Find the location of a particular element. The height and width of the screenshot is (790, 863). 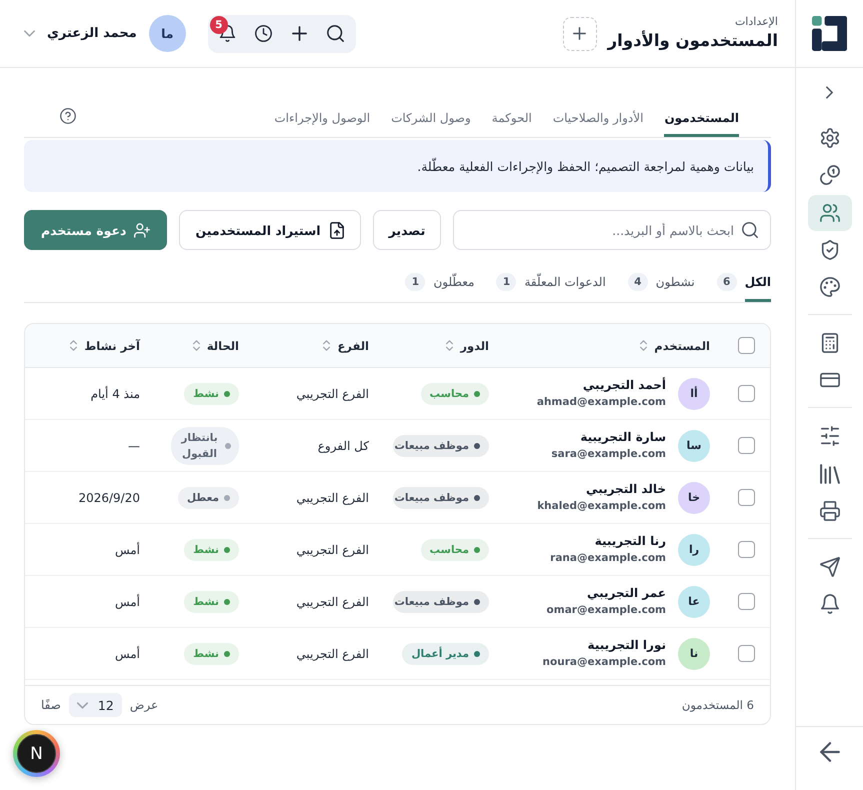

rows-suffix: صفًا is located at coordinates (51, 705).